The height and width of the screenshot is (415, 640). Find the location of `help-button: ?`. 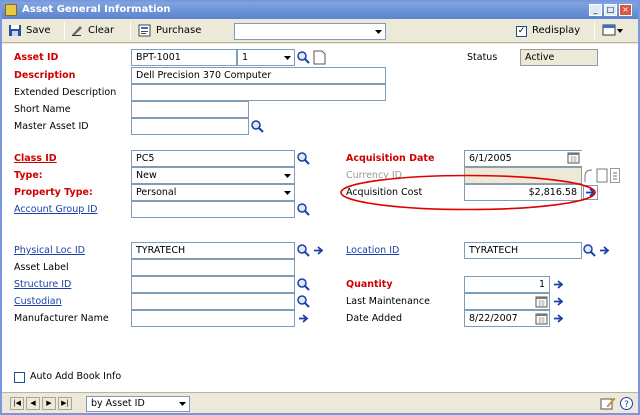

help-button: ? is located at coordinates (626, 403).